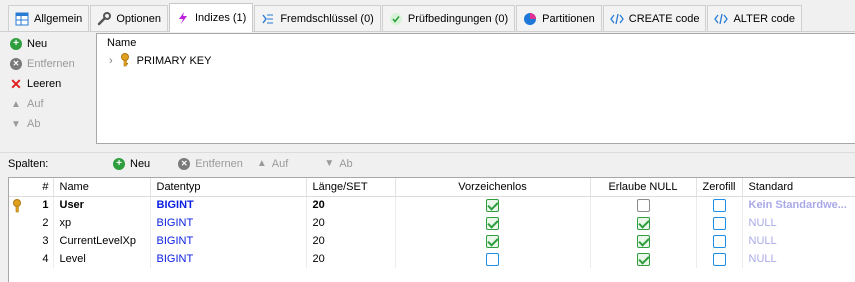 This screenshot has height=282, width=855. Describe the element at coordinates (211, 17) in the screenshot. I see `tab-indizes: Indizes (1)` at that location.